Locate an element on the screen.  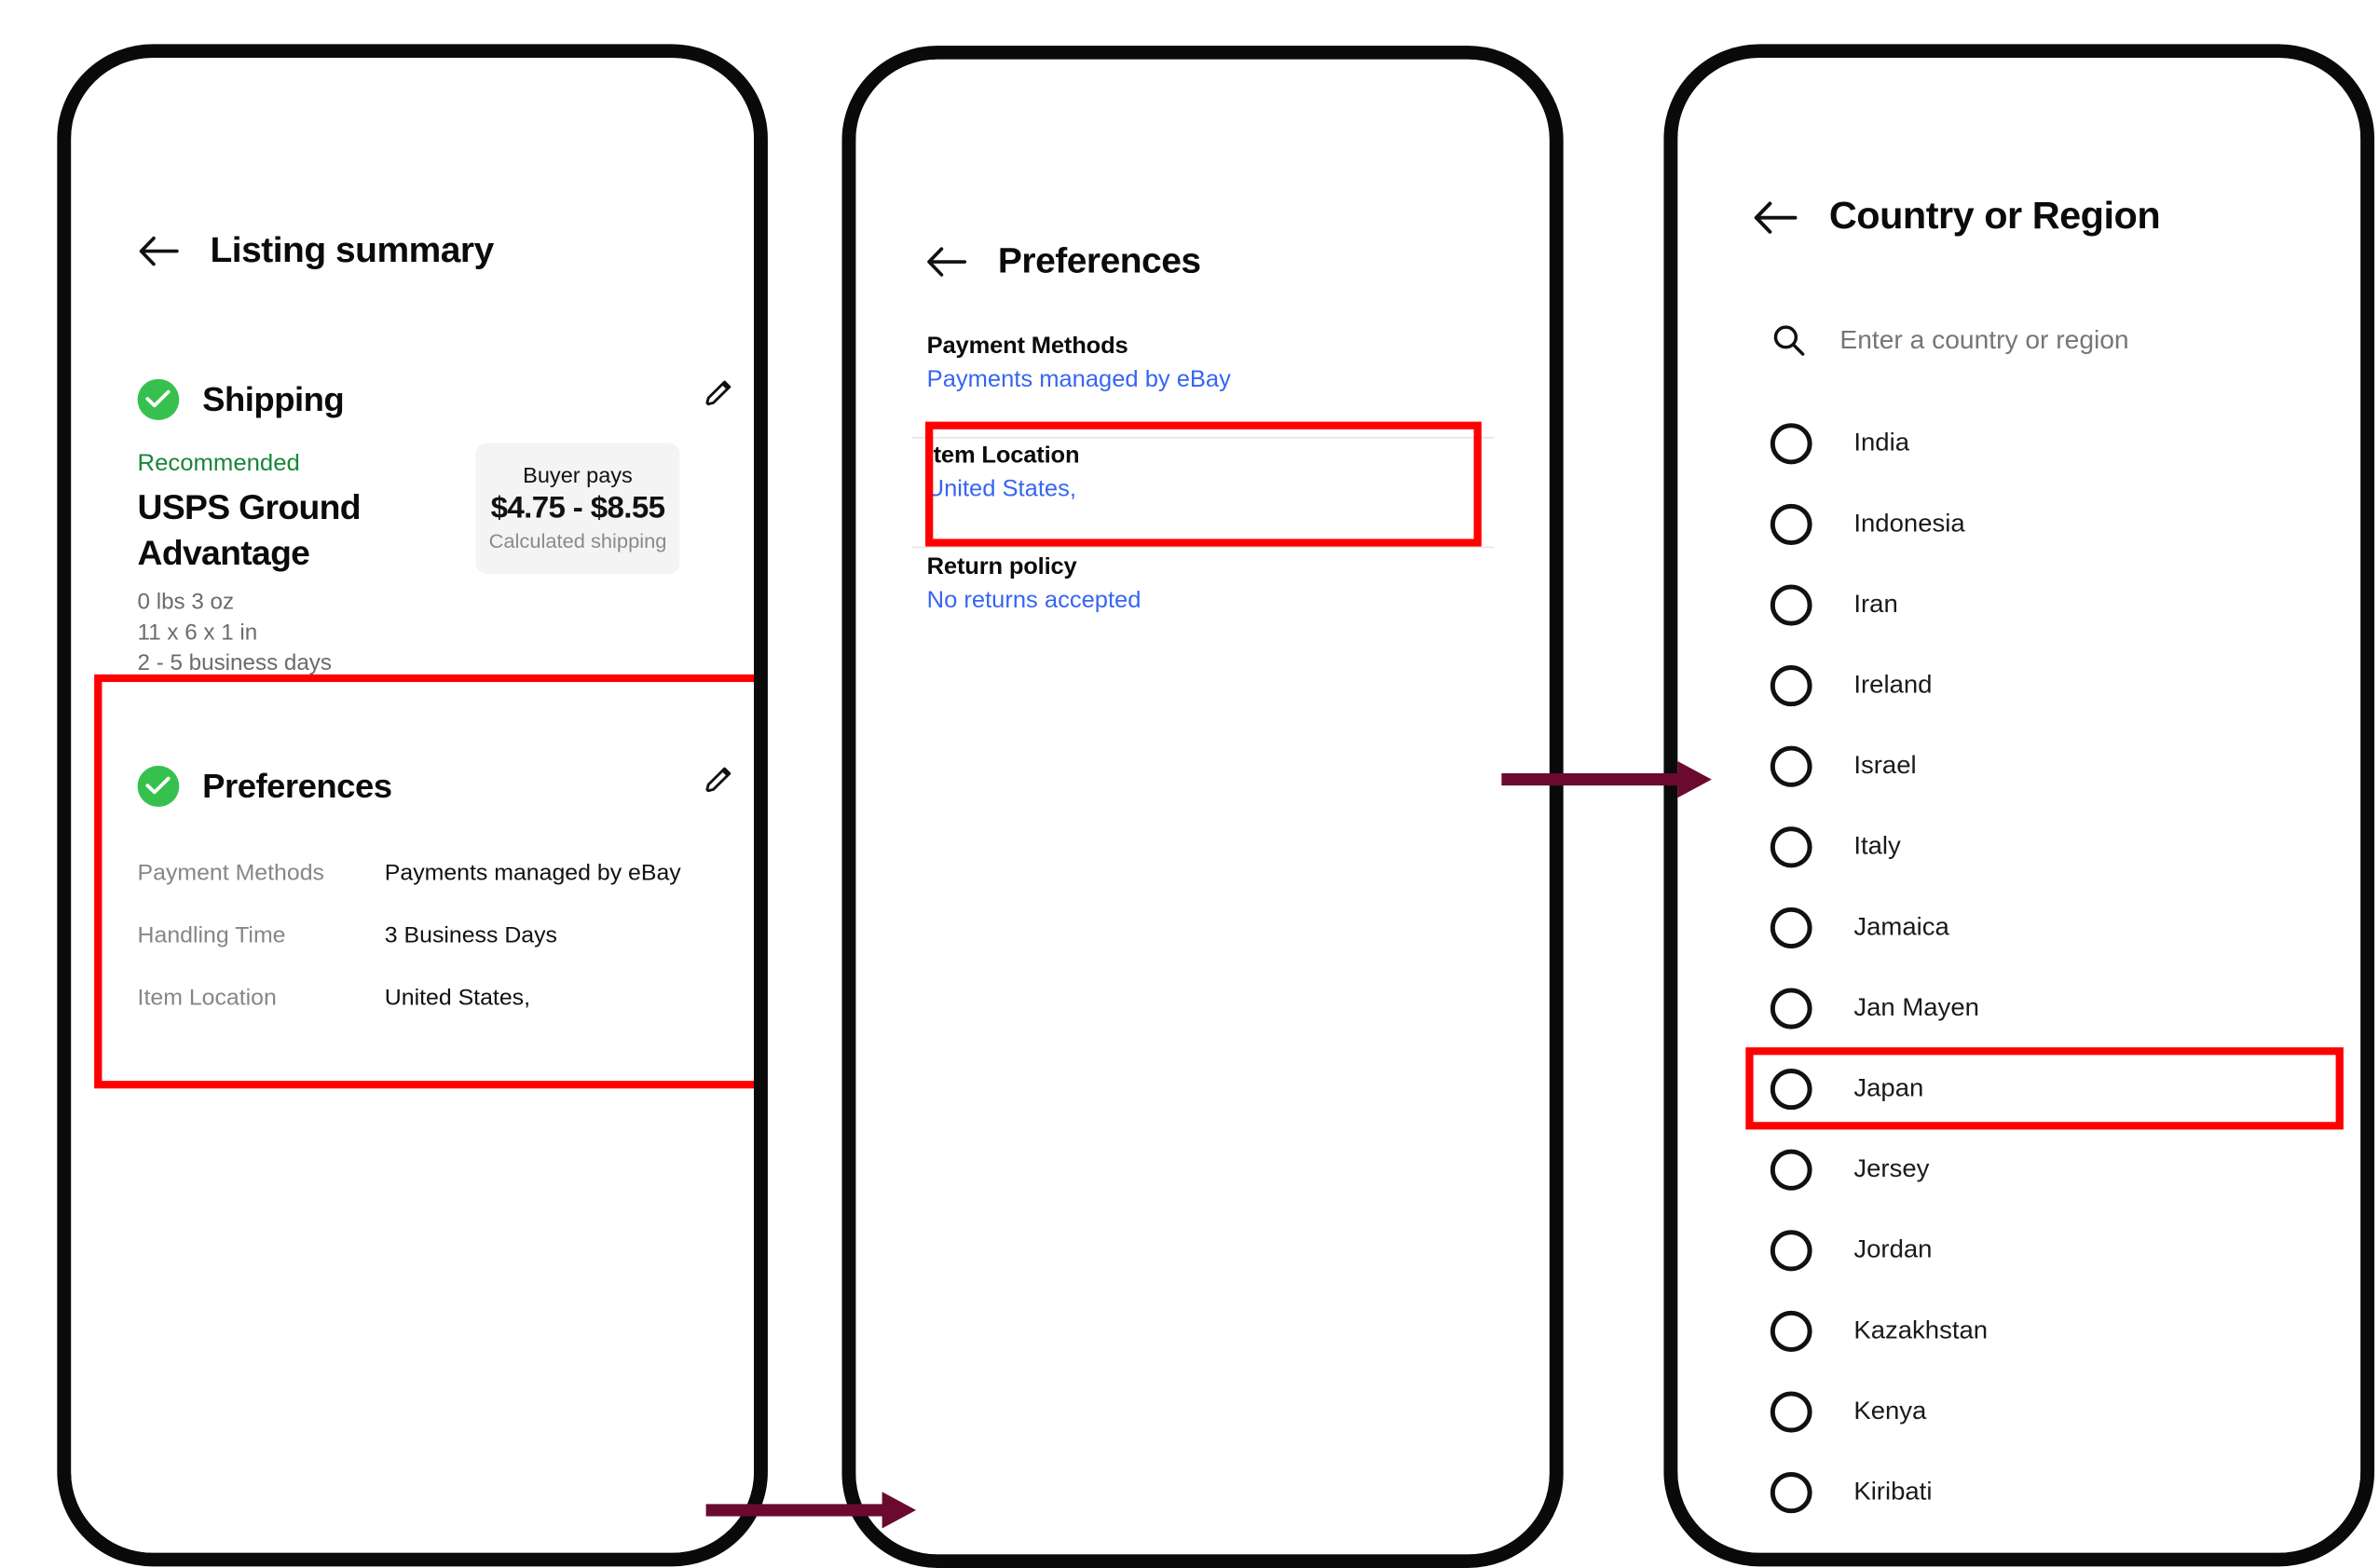
preference-value: Payments managed by eBay is located at coordinates (532, 873).